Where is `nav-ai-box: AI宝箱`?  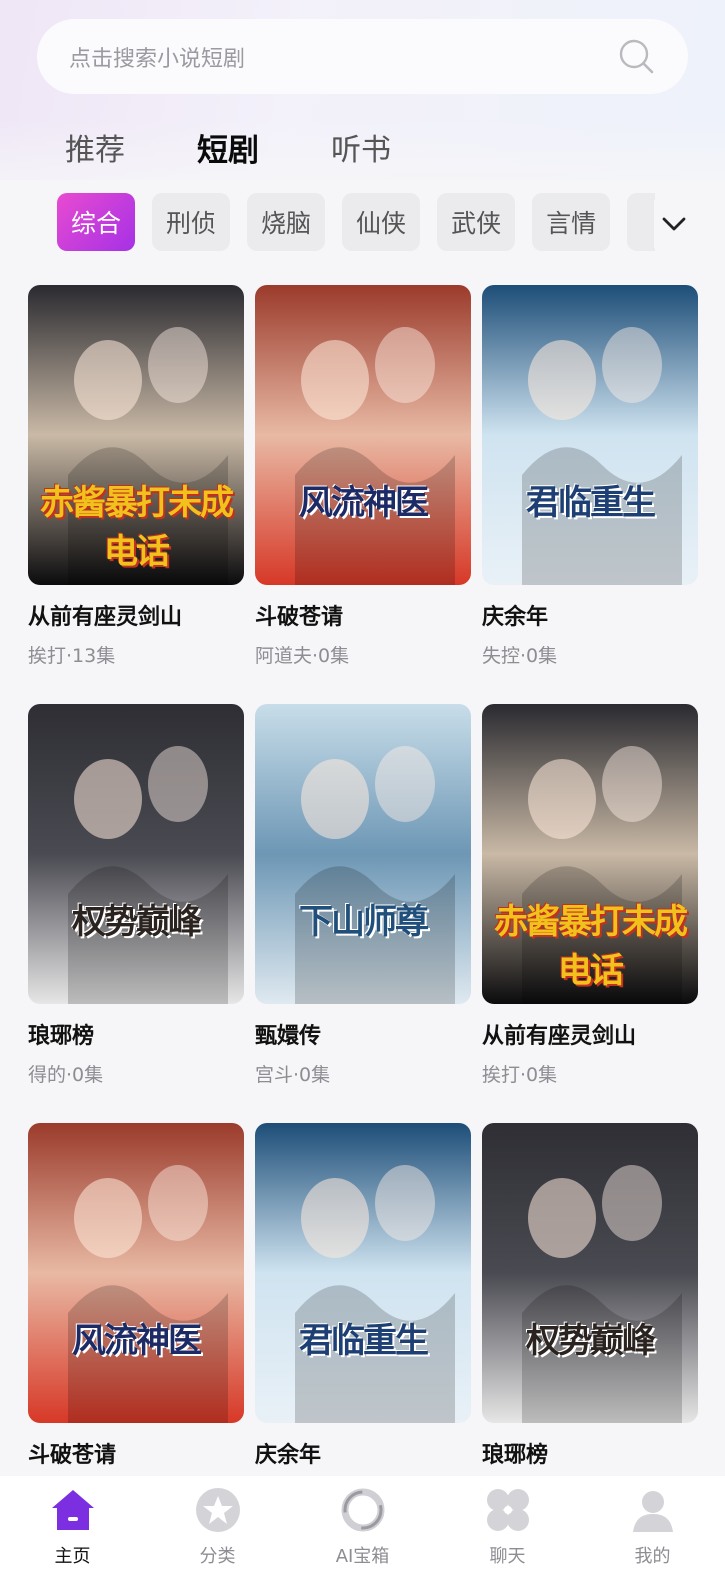 nav-ai-box: AI宝箱 is located at coordinates (363, 1522).